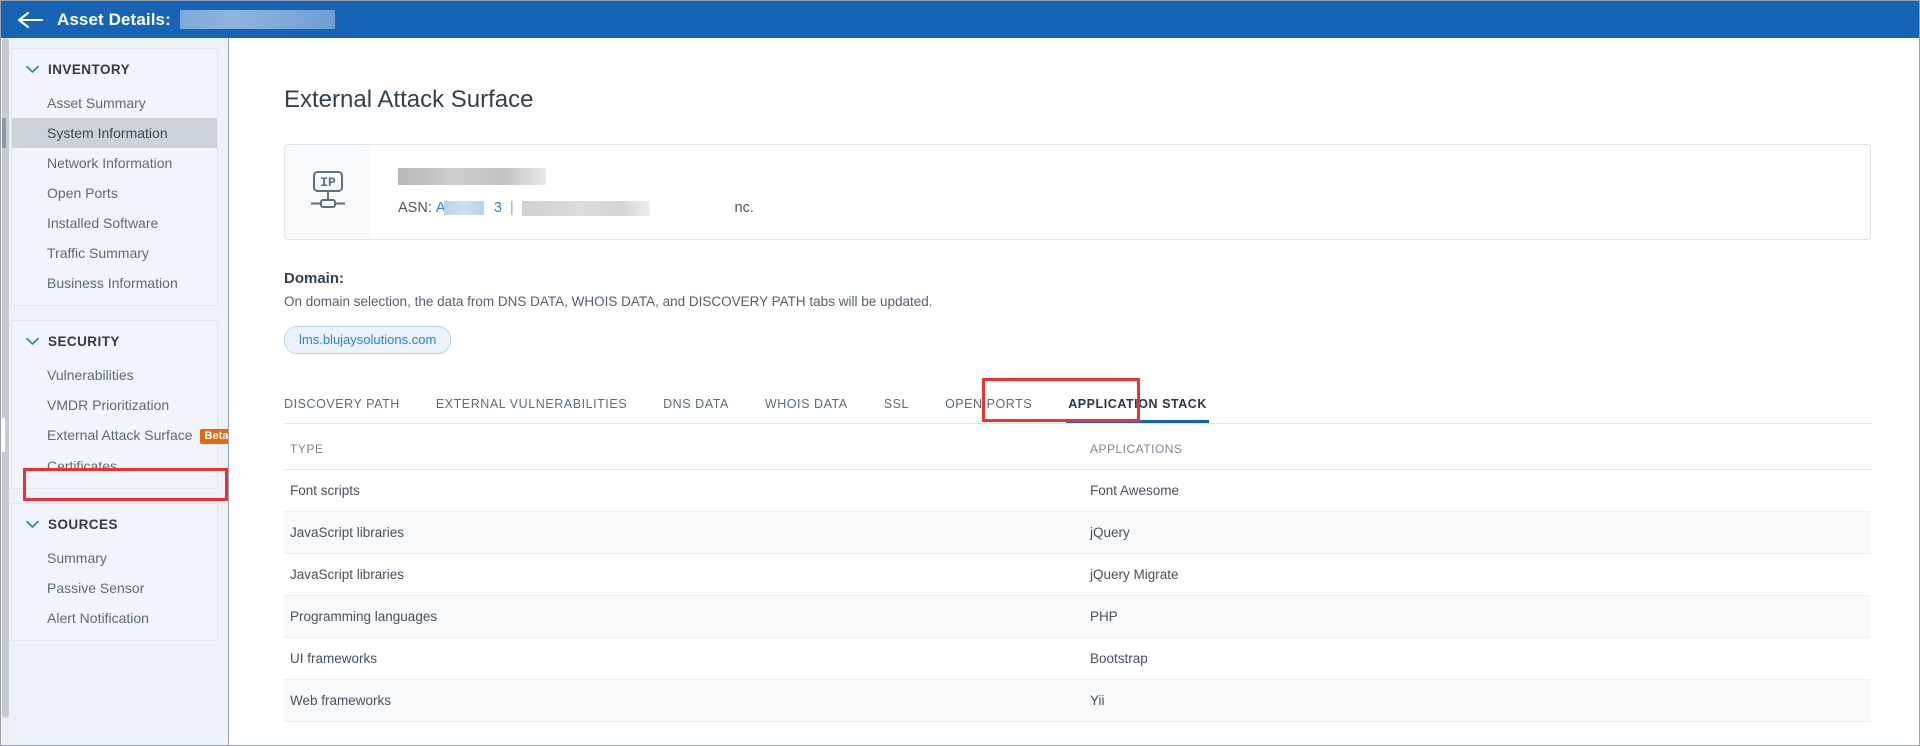 The height and width of the screenshot is (746, 1920). Describe the element at coordinates (114, 588) in the screenshot. I see `sidebar-item-passive-sensor: Passive Sensor` at that location.